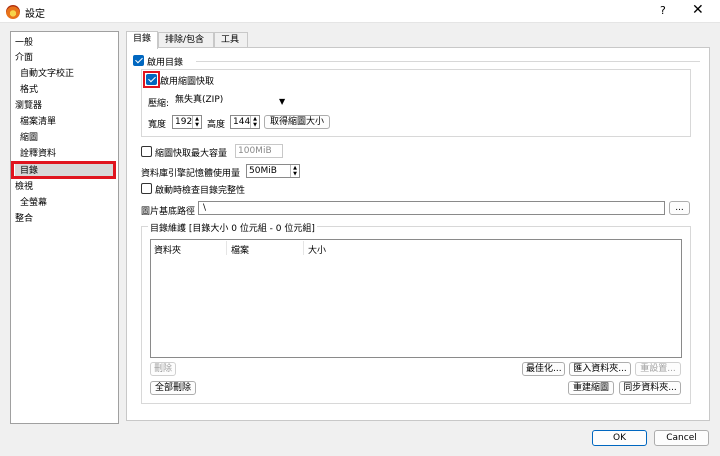  I want to click on compression-value: 無失真(ZIP), so click(199, 100).